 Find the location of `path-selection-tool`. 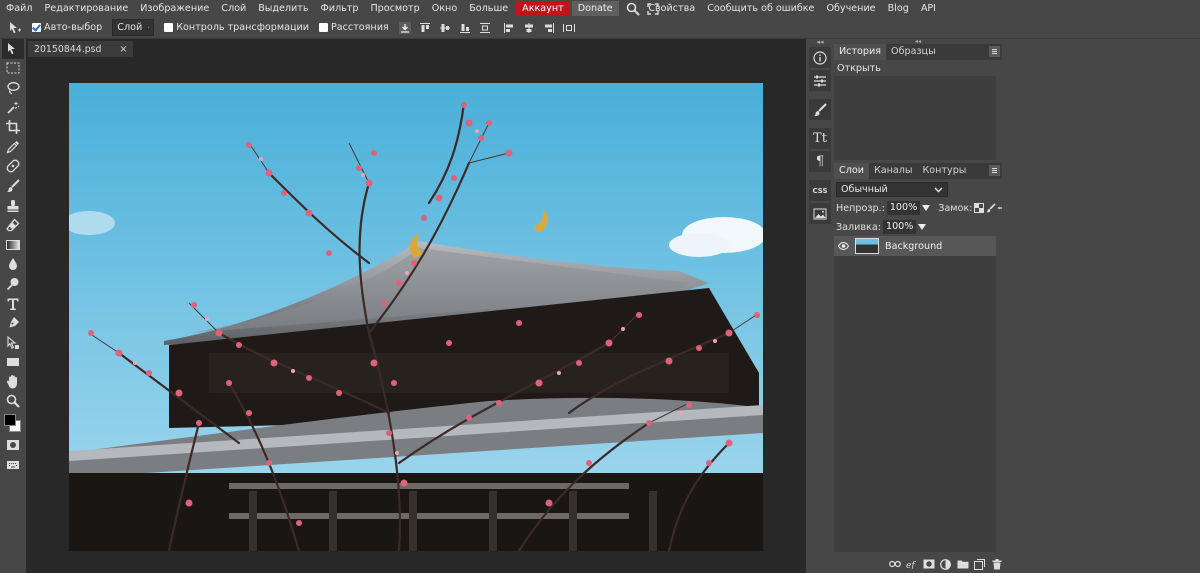

path-selection-tool is located at coordinates (13, 343).